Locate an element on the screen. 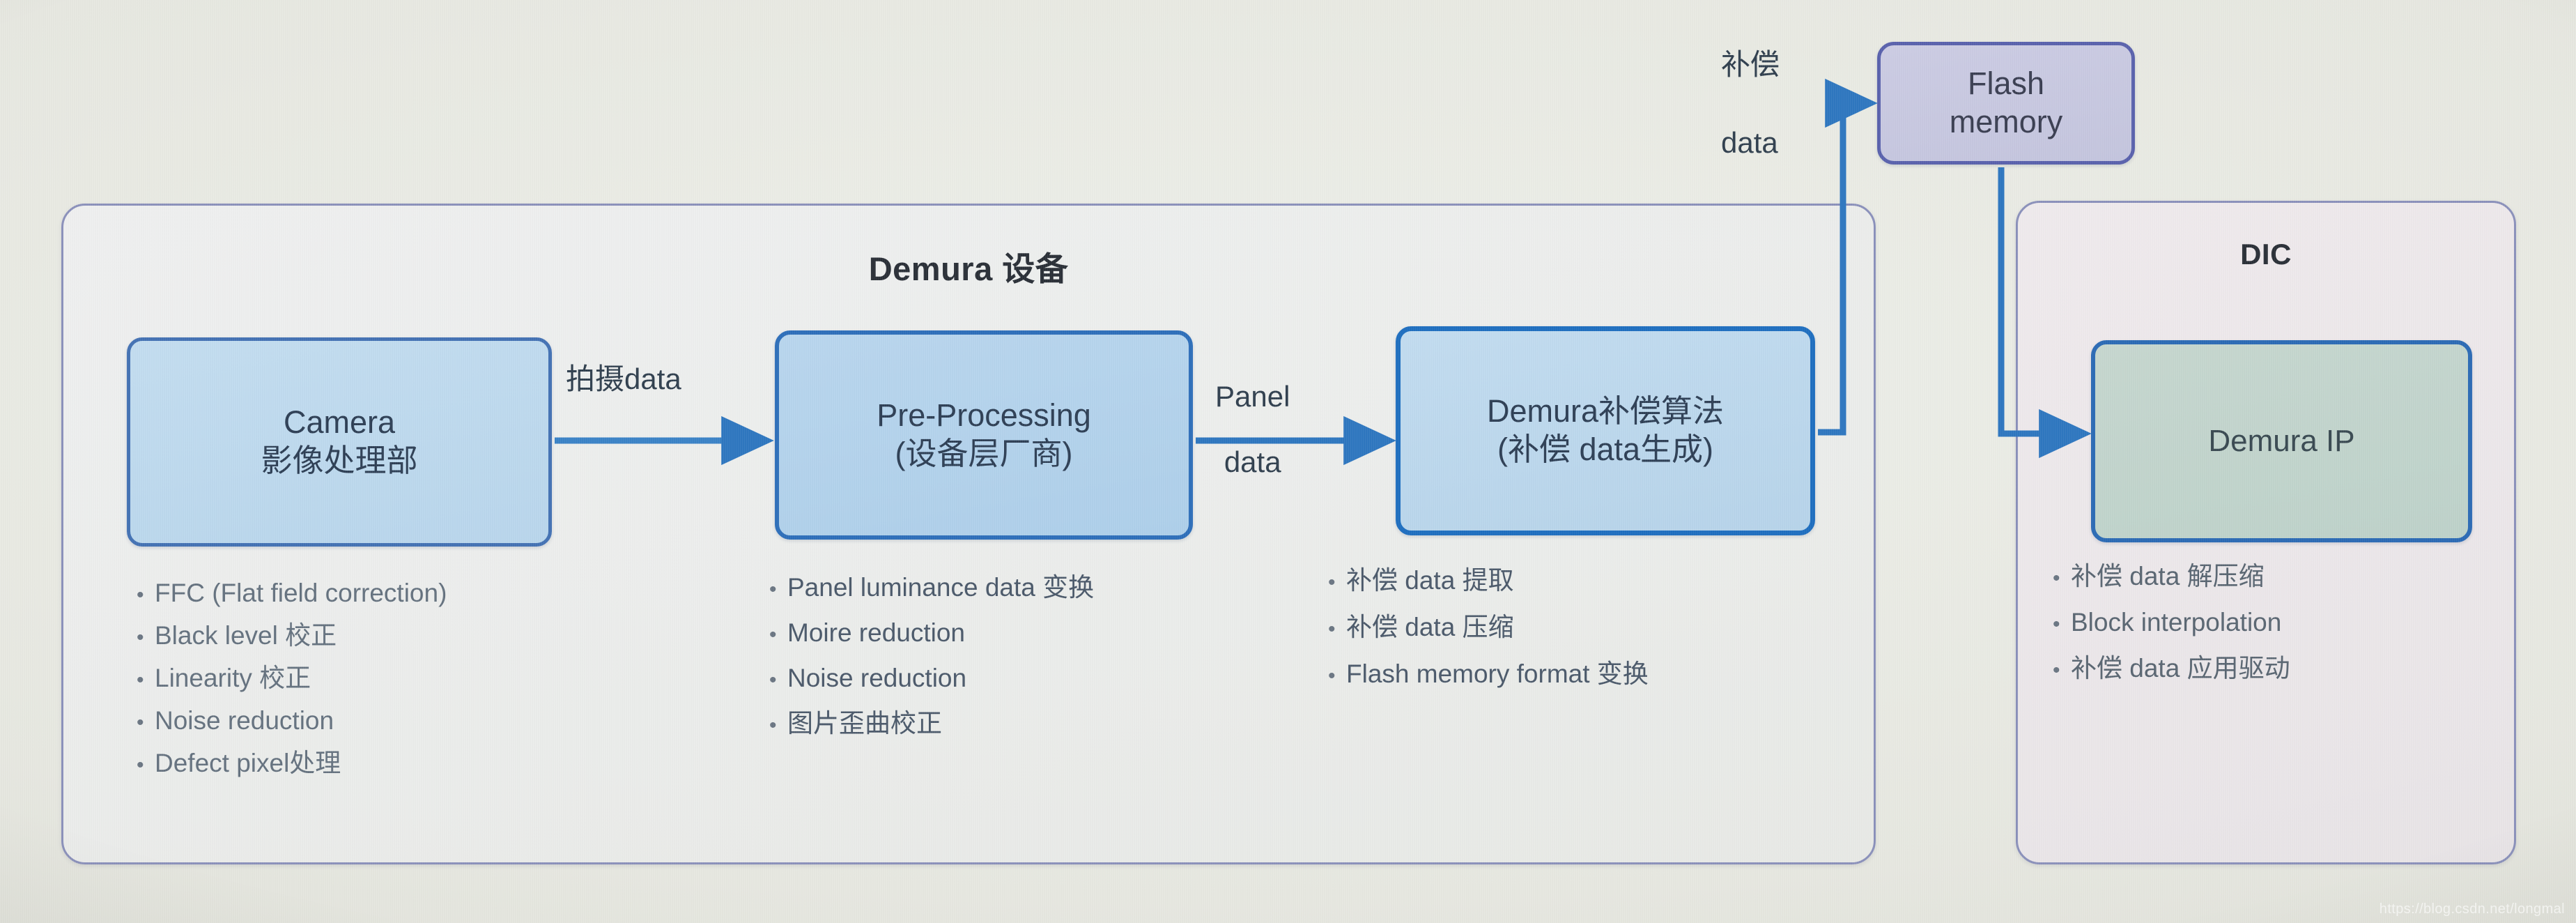  list-item: • Block interpolation is located at coordinates (2171, 622).